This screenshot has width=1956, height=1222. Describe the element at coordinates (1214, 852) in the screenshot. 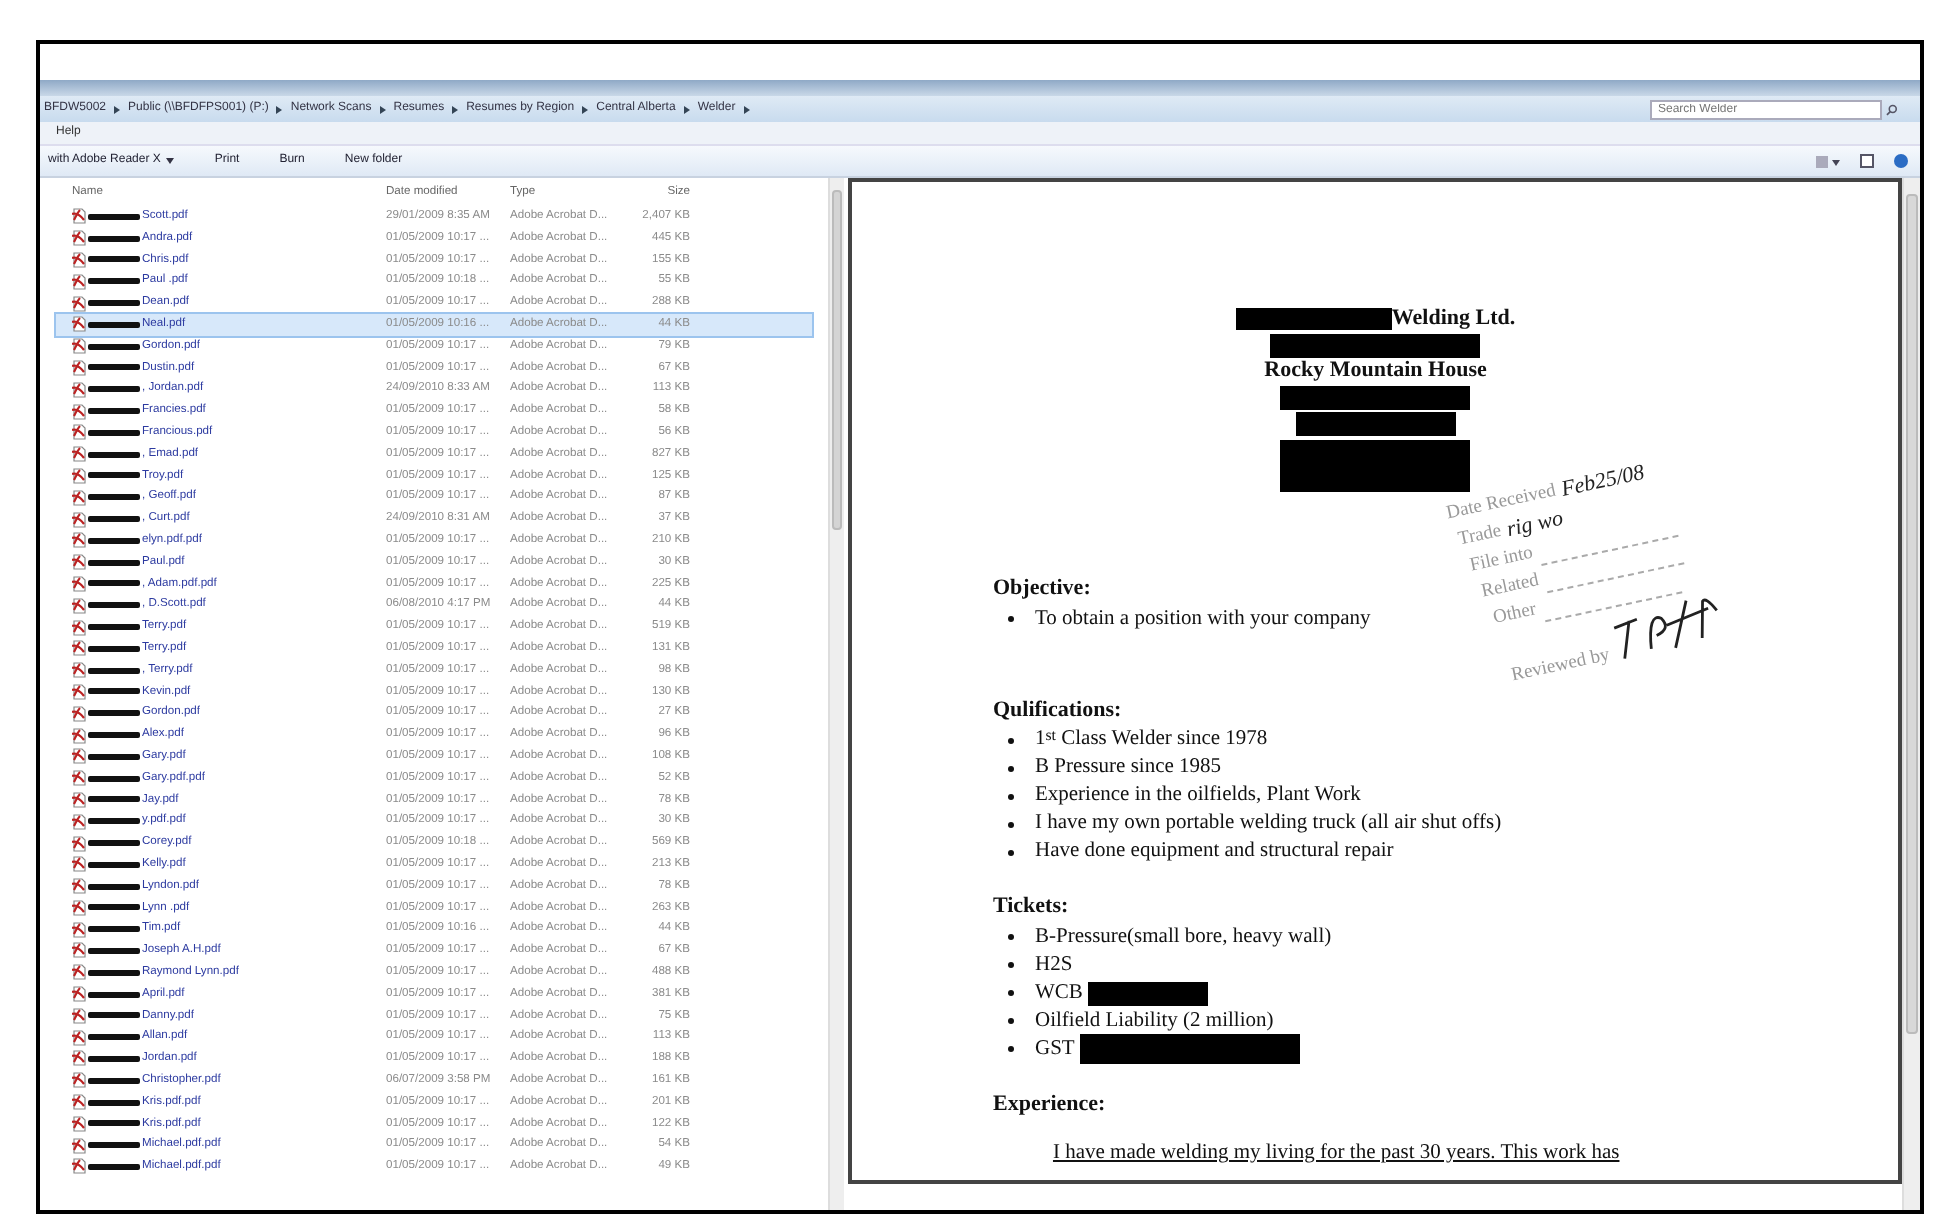

I see `bullet-item: Have done equipment and structural repair` at that location.